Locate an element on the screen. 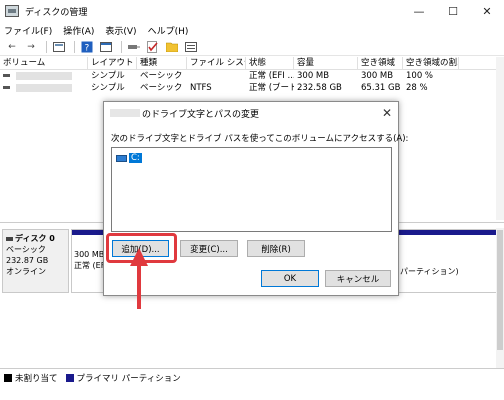 The height and width of the screenshot is (400, 504). unallocated-legend-swatch is located at coordinates (8, 377).